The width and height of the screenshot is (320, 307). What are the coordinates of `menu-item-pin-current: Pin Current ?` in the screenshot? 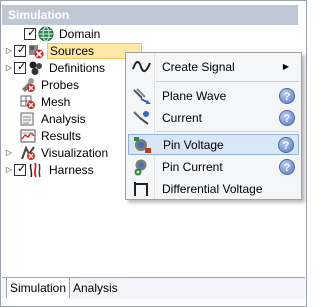 It's located at (213, 166).